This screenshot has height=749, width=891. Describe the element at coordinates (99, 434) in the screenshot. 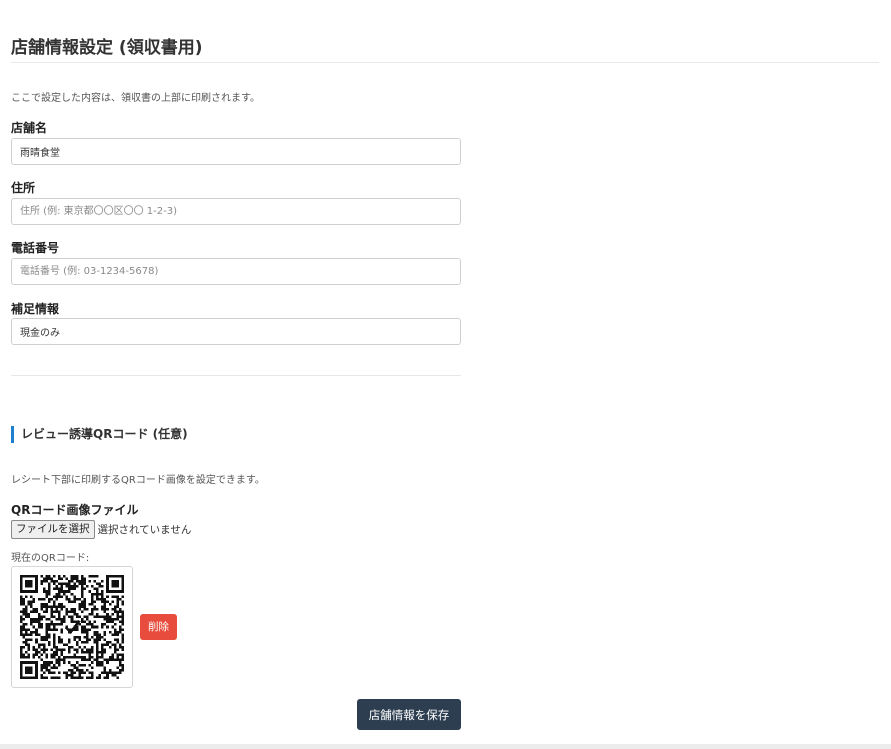

I see `qr-section-heading: レビュー誘導QRコード (任意)` at that location.